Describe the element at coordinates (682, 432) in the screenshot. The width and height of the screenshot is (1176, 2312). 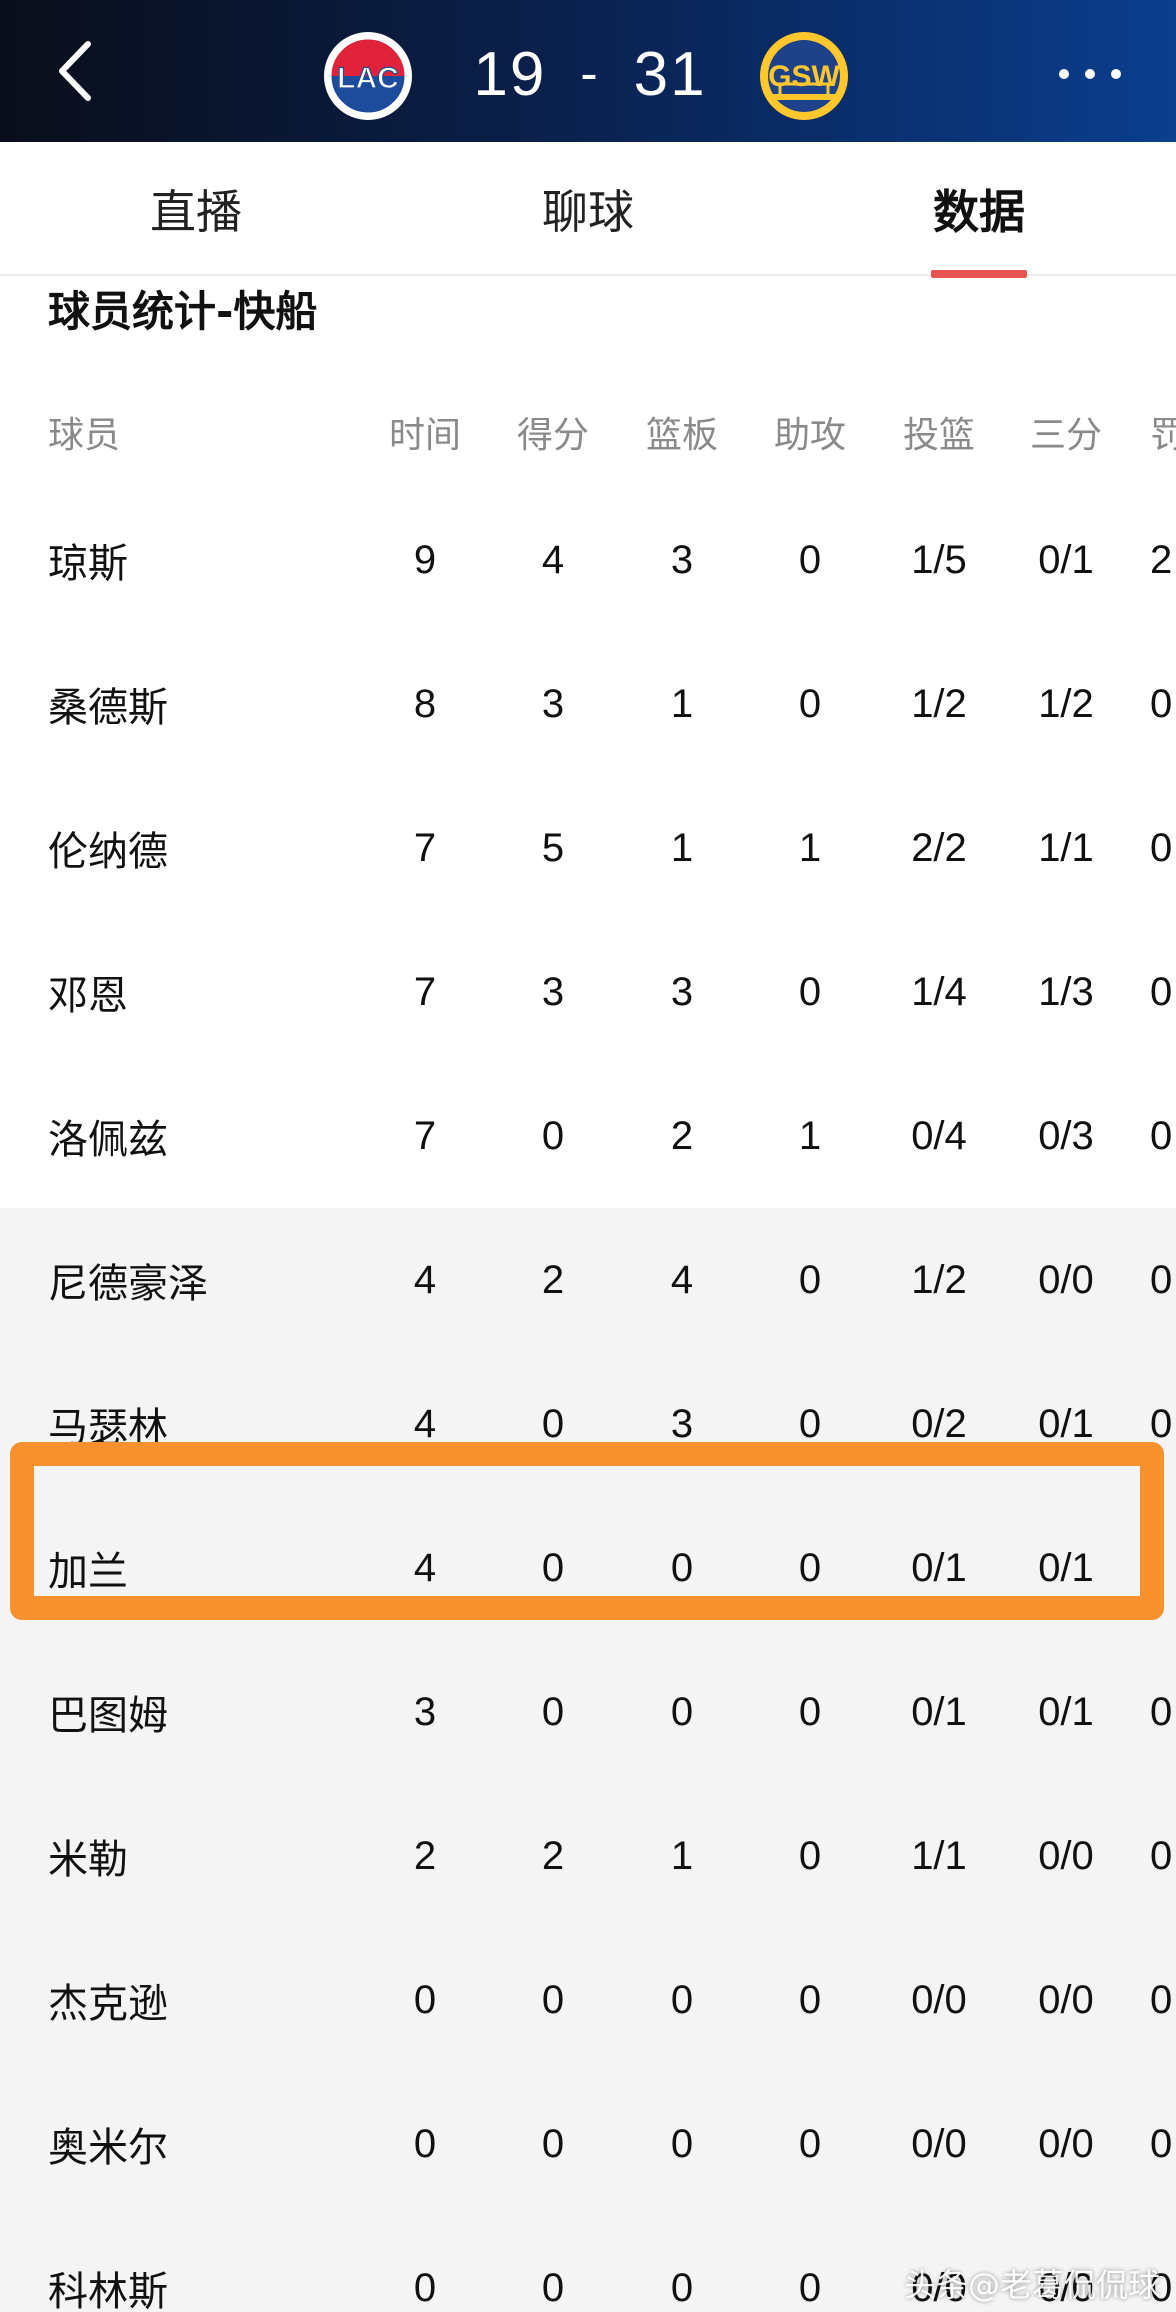
I see `column-header: 篮板` at that location.